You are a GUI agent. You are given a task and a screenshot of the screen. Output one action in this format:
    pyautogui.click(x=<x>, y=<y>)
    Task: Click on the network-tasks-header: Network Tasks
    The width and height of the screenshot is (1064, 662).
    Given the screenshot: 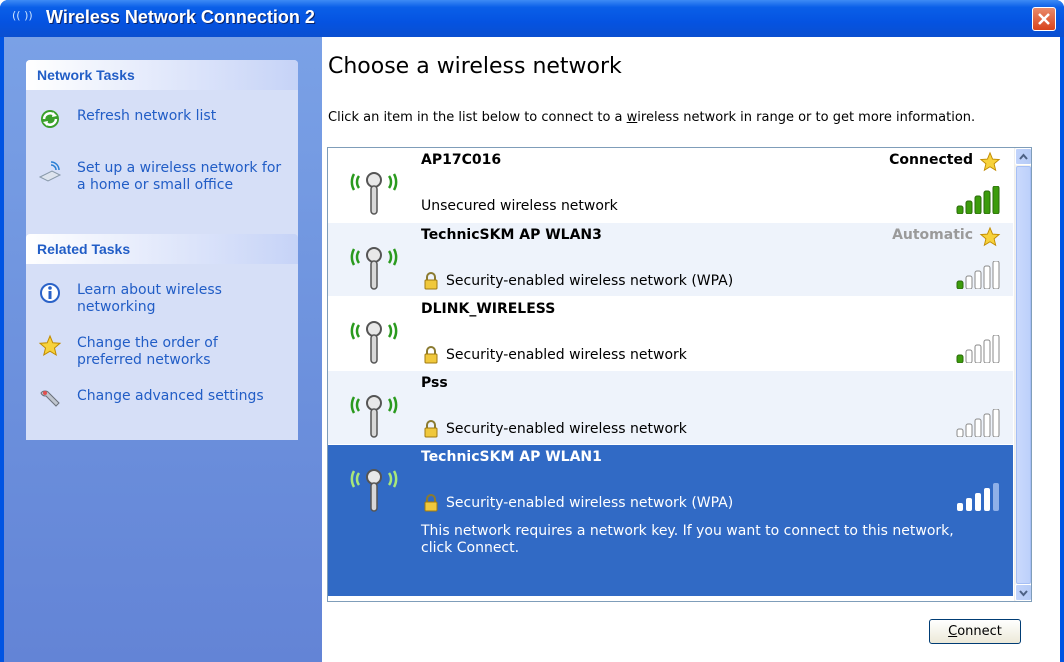 What is the action you would take?
    pyautogui.click(x=162, y=75)
    